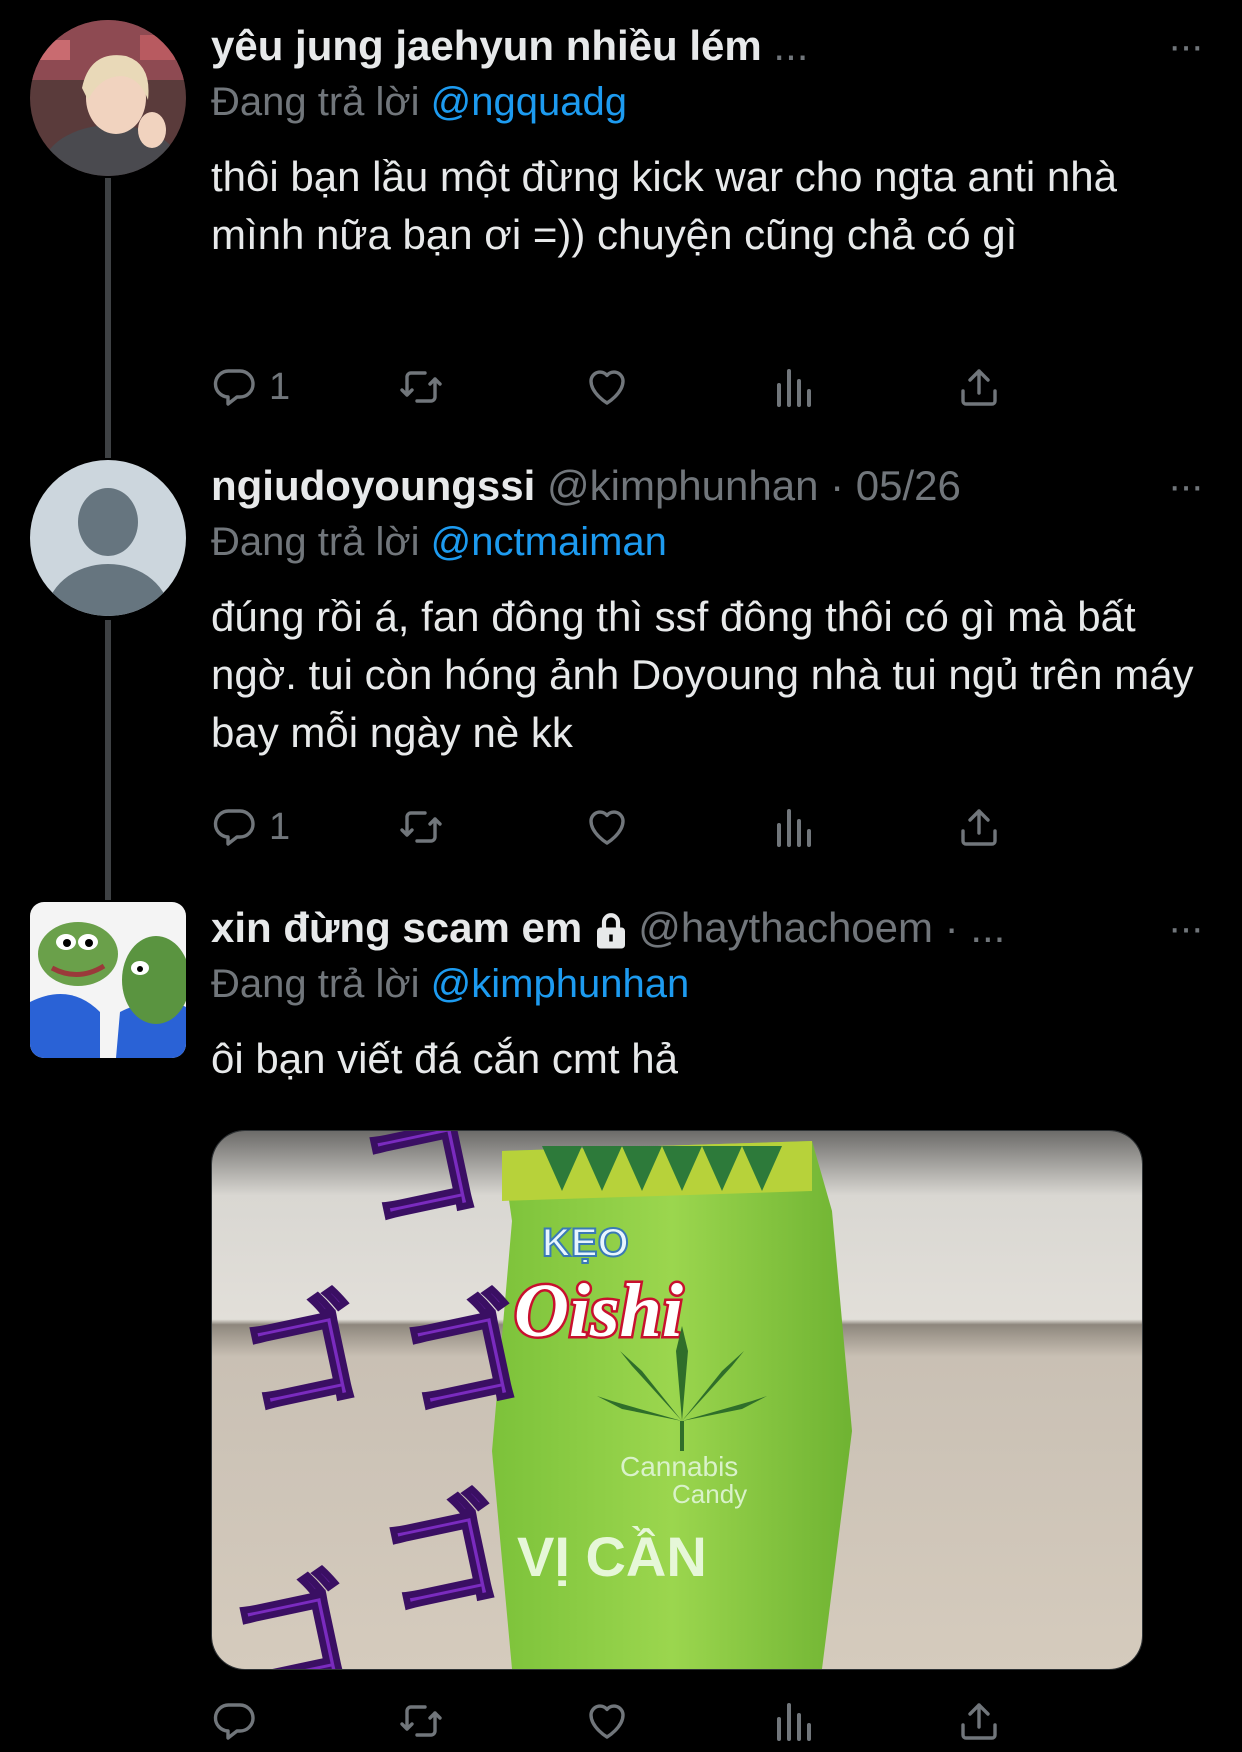  Describe the element at coordinates (706, 542) in the screenshot. I see `reply-context: Đang trả lời @nctmaiman` at that location.